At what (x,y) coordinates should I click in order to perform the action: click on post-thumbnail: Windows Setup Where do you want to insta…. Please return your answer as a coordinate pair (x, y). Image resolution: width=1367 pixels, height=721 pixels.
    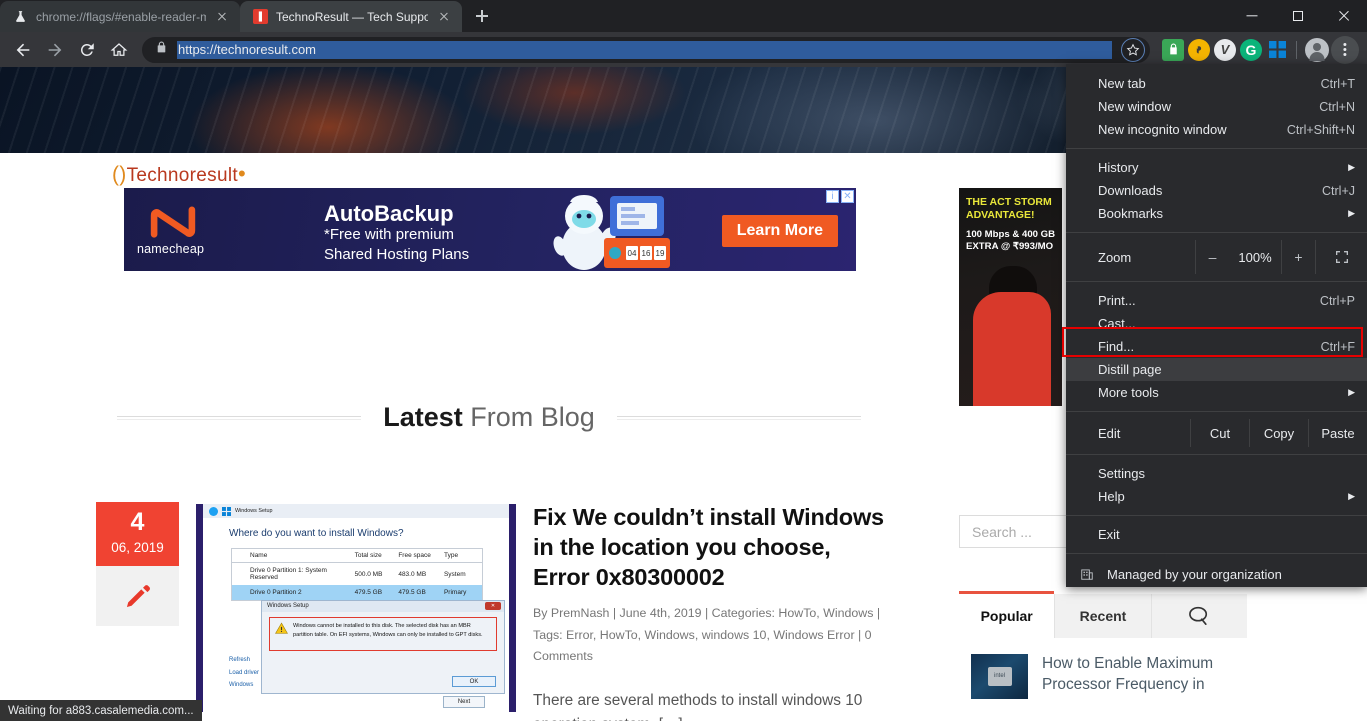
    Looking at the image, I should click on (356, 608).